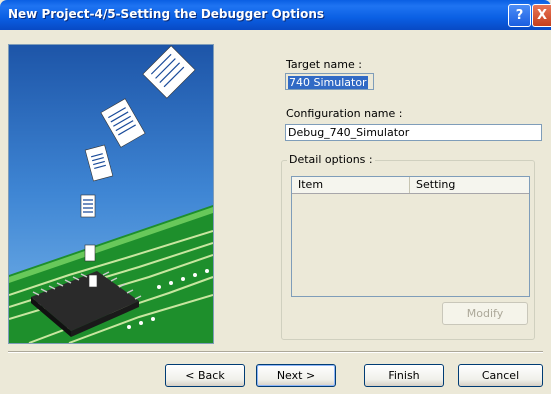 The height and width of the screenshot is (394, 551). I want to click on back-button: < Back, so click(205, 375).